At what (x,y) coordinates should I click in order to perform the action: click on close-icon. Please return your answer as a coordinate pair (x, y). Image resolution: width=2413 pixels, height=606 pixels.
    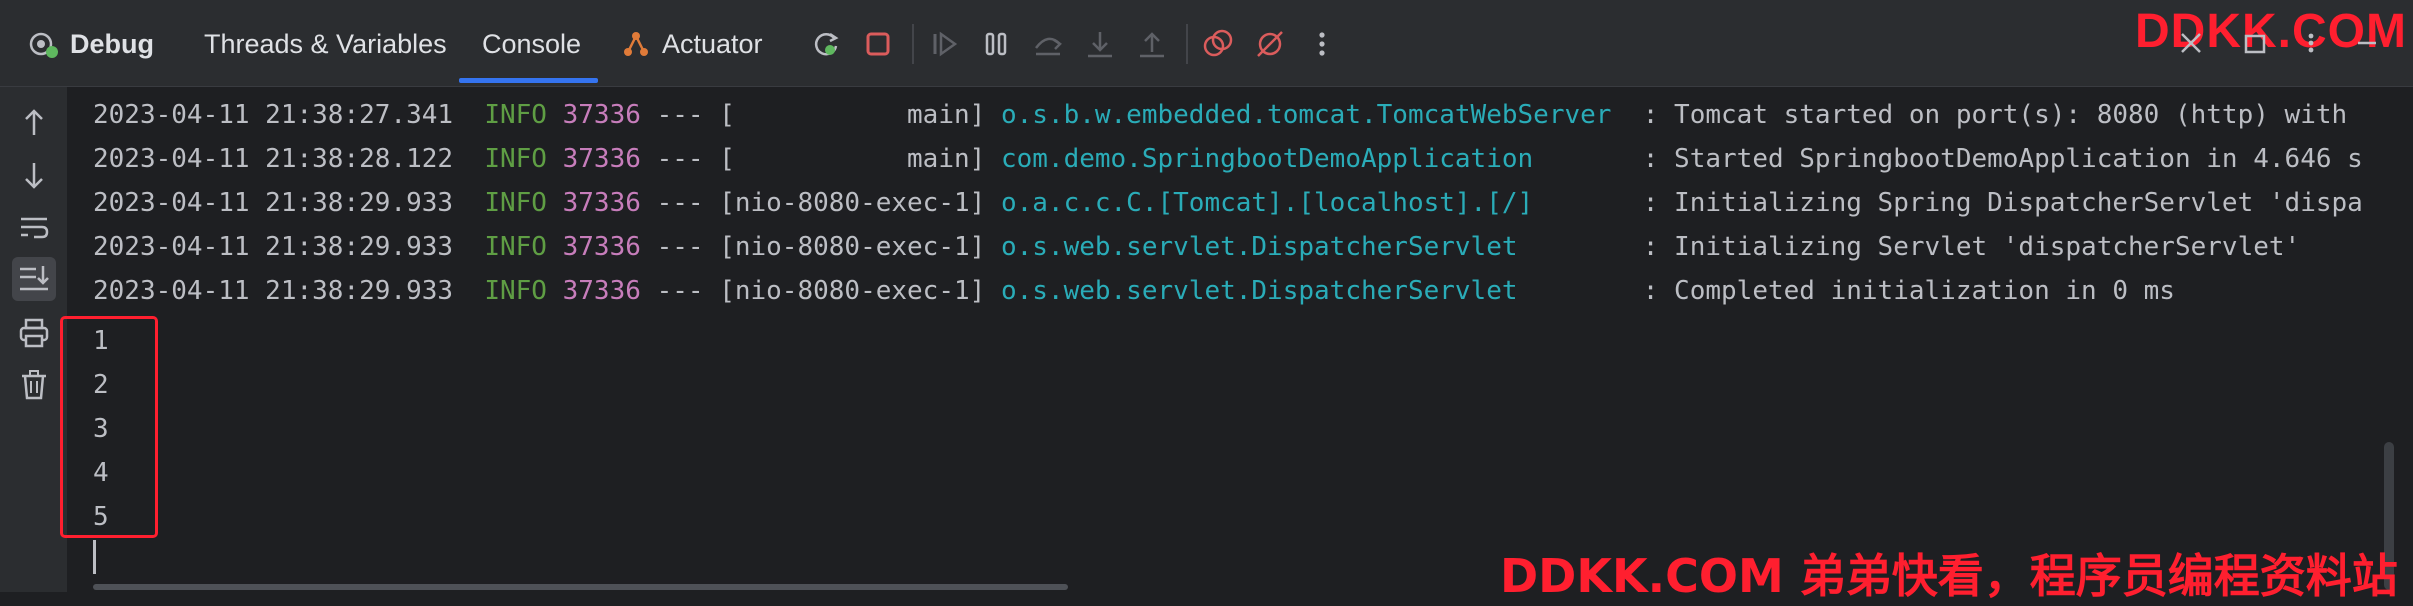
    Looking at the image, I should click on (2191, 43).